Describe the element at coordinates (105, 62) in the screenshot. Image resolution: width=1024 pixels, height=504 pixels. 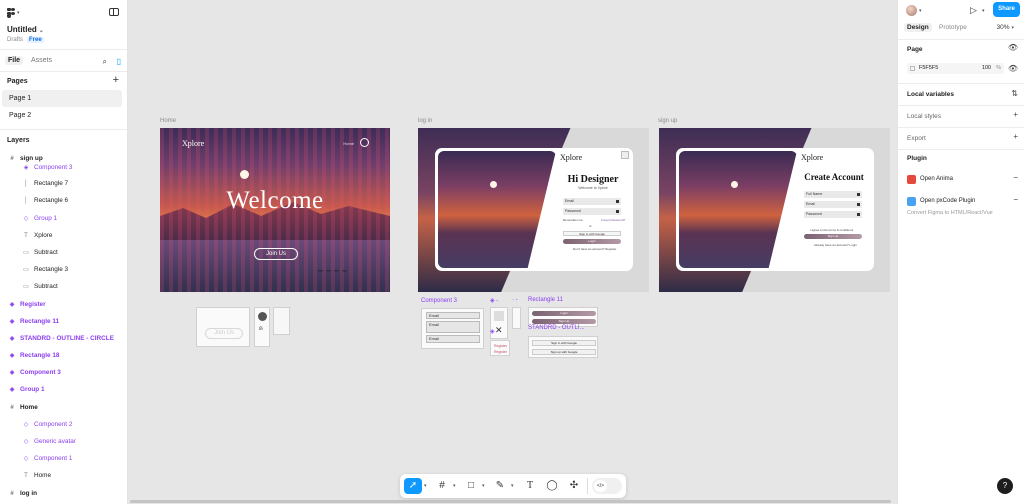
I see `search-icon: ⌕` at that location.